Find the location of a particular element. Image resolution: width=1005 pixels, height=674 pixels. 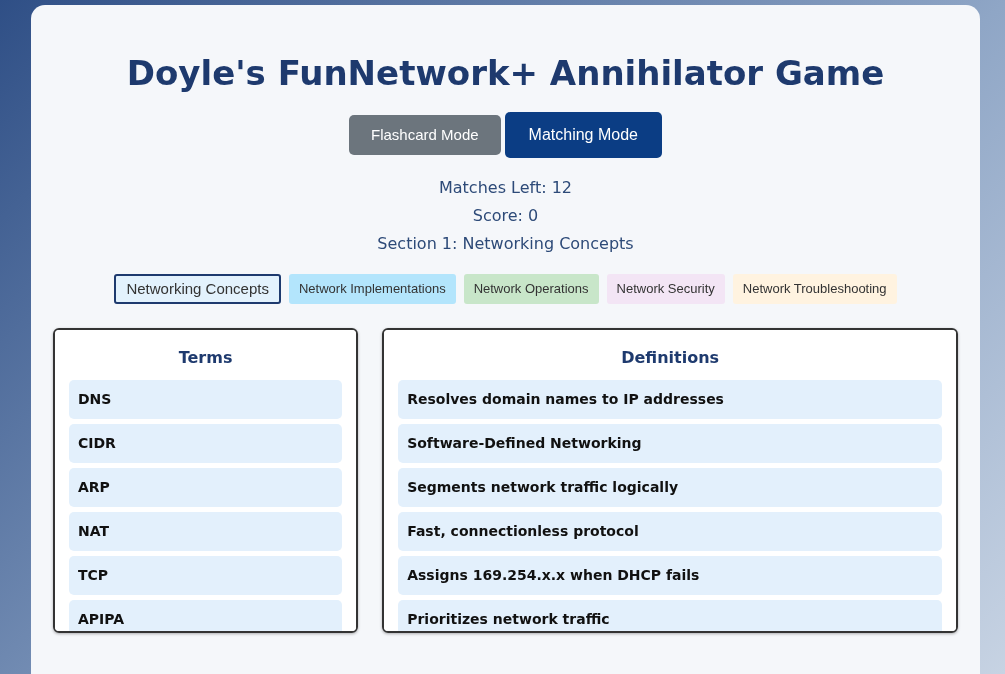

stat-text: Matches Left: 12 is located at coordinates (505, 187).